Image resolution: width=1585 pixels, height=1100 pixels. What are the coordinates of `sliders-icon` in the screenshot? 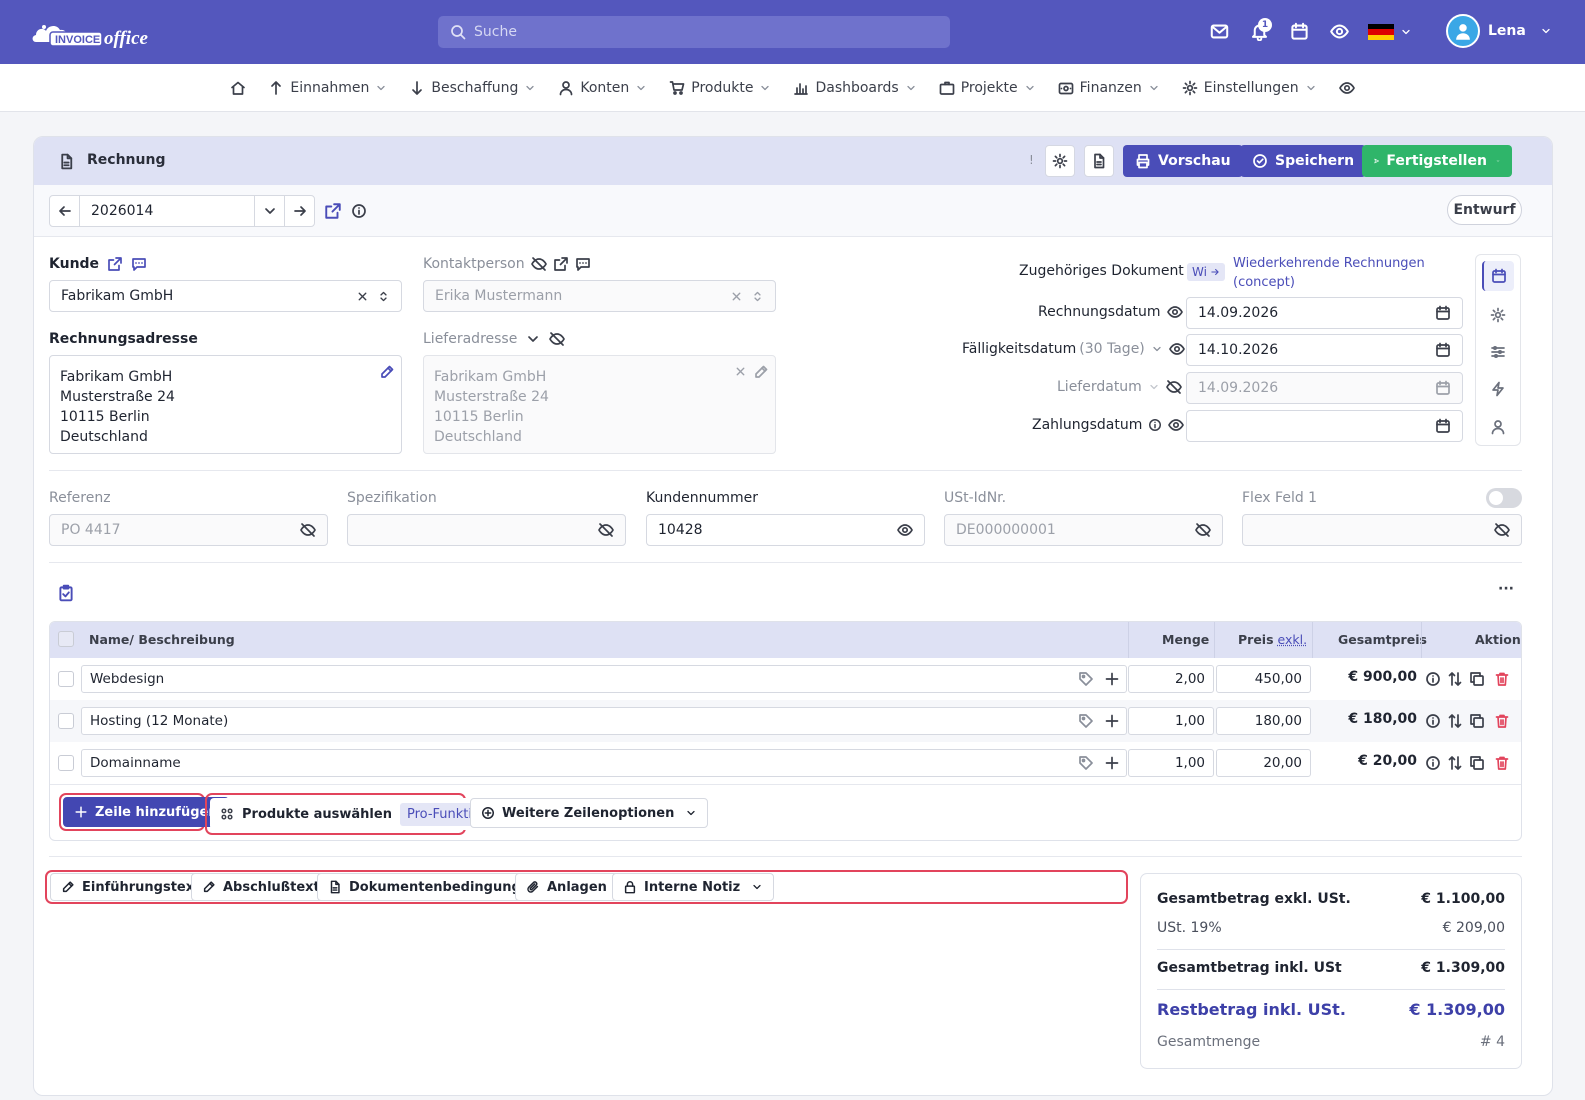 It's located at (1498, 352).